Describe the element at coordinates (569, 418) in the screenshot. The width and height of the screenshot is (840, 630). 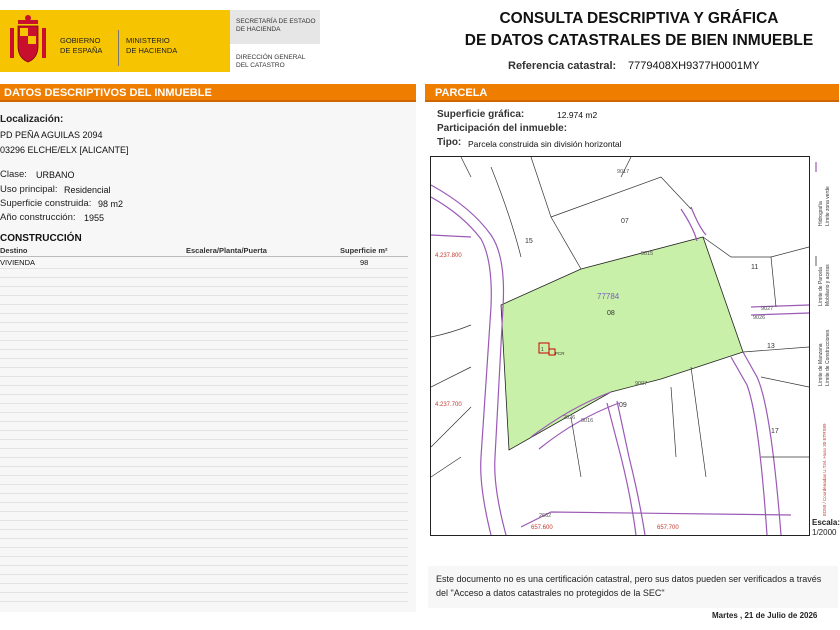
I see `road-2026-label: 2026` at that location.